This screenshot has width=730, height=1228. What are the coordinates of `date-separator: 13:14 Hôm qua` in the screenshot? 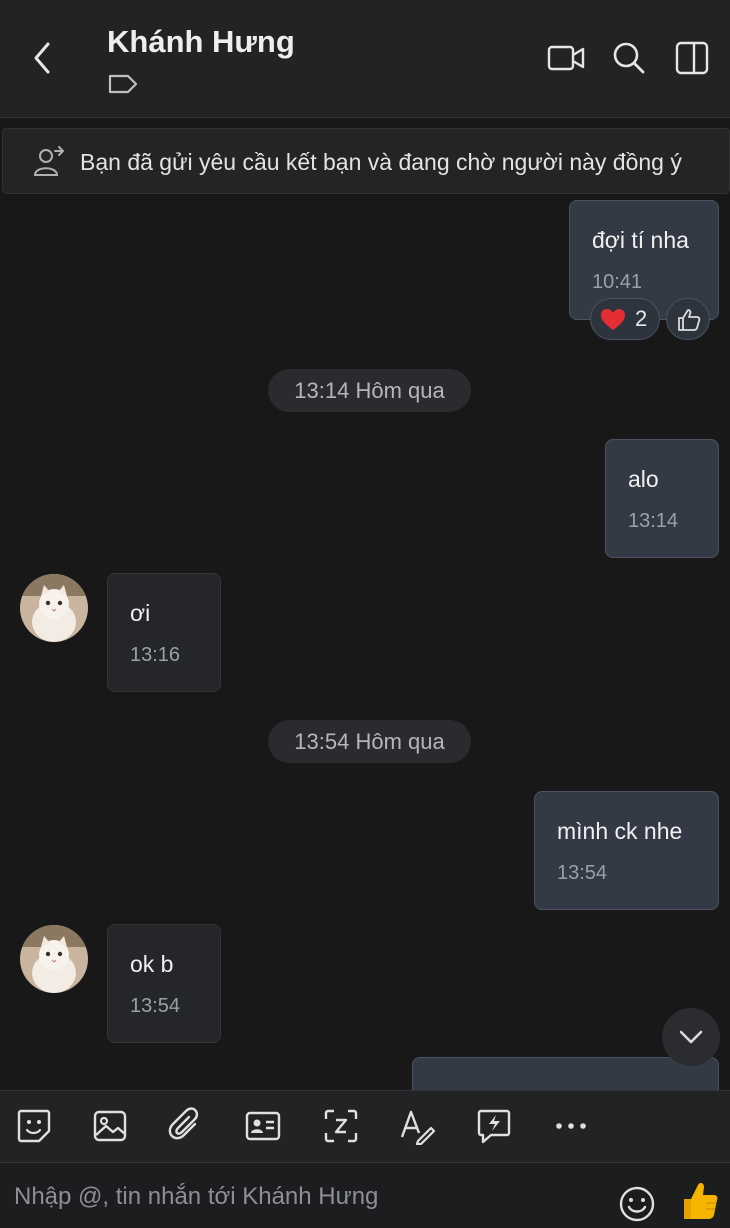 It's located at (369, 390).